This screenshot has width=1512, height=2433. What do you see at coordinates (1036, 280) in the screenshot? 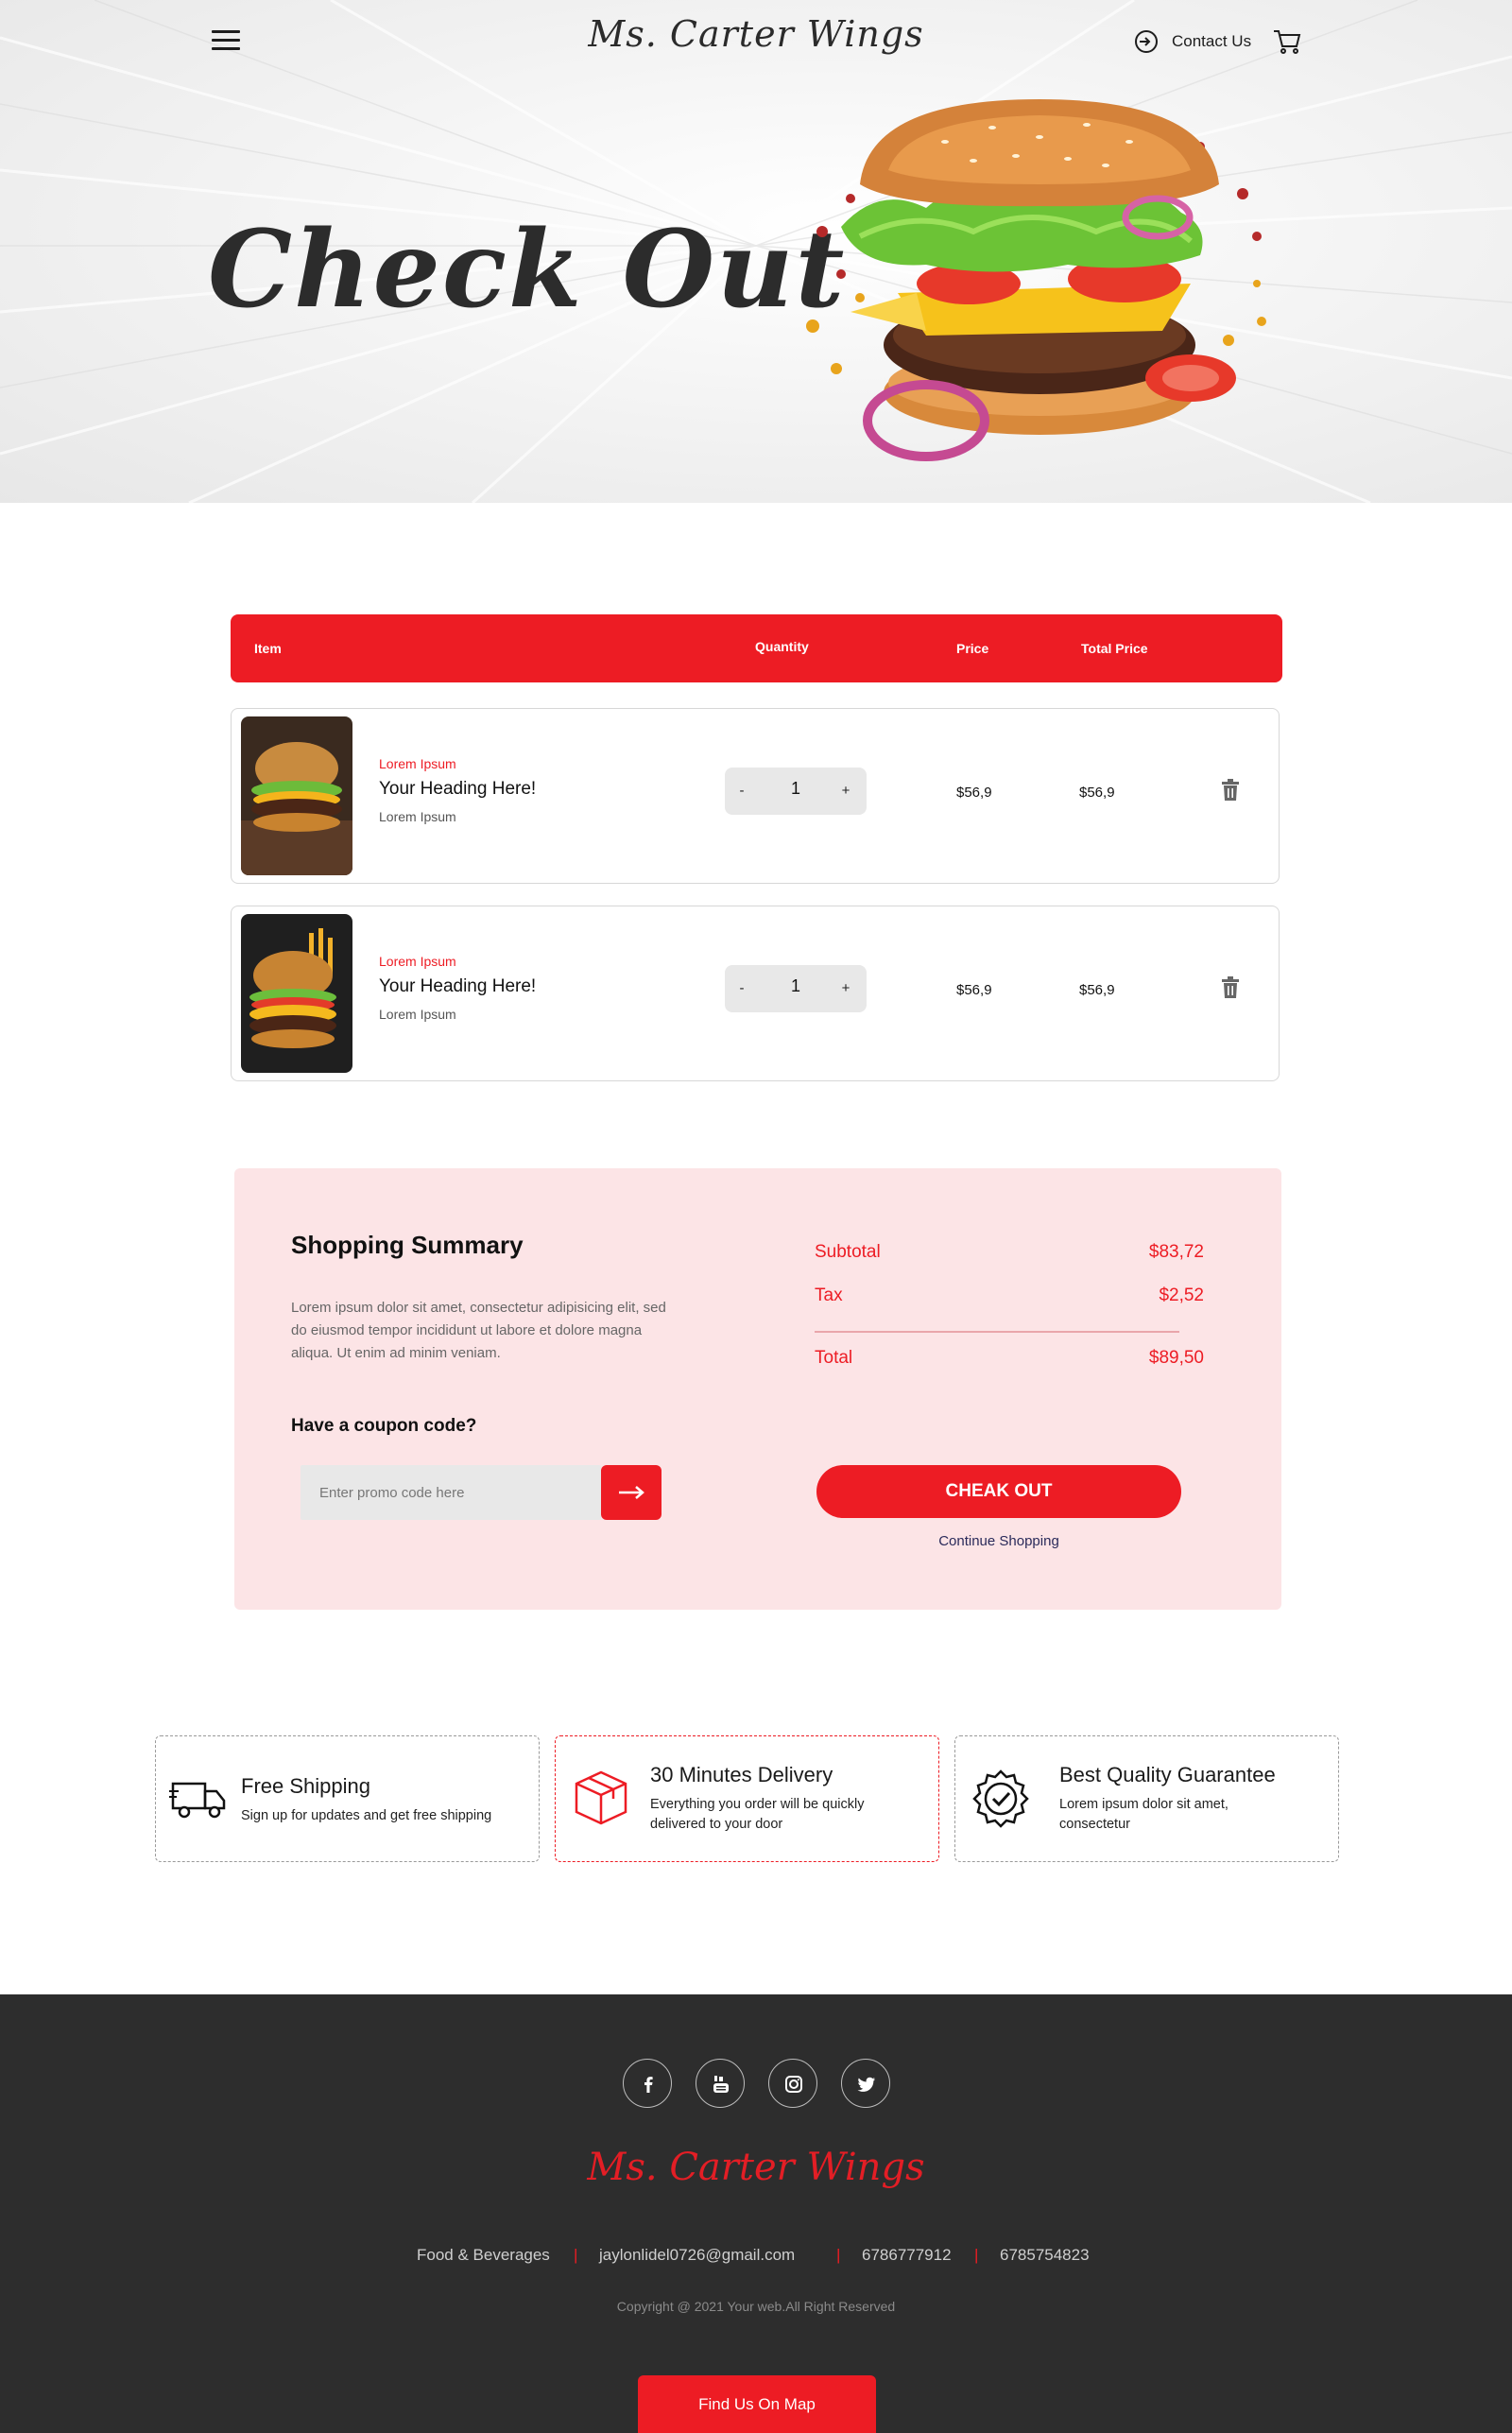
I see `burger-hero-image` at bounding box center [1036, 280].